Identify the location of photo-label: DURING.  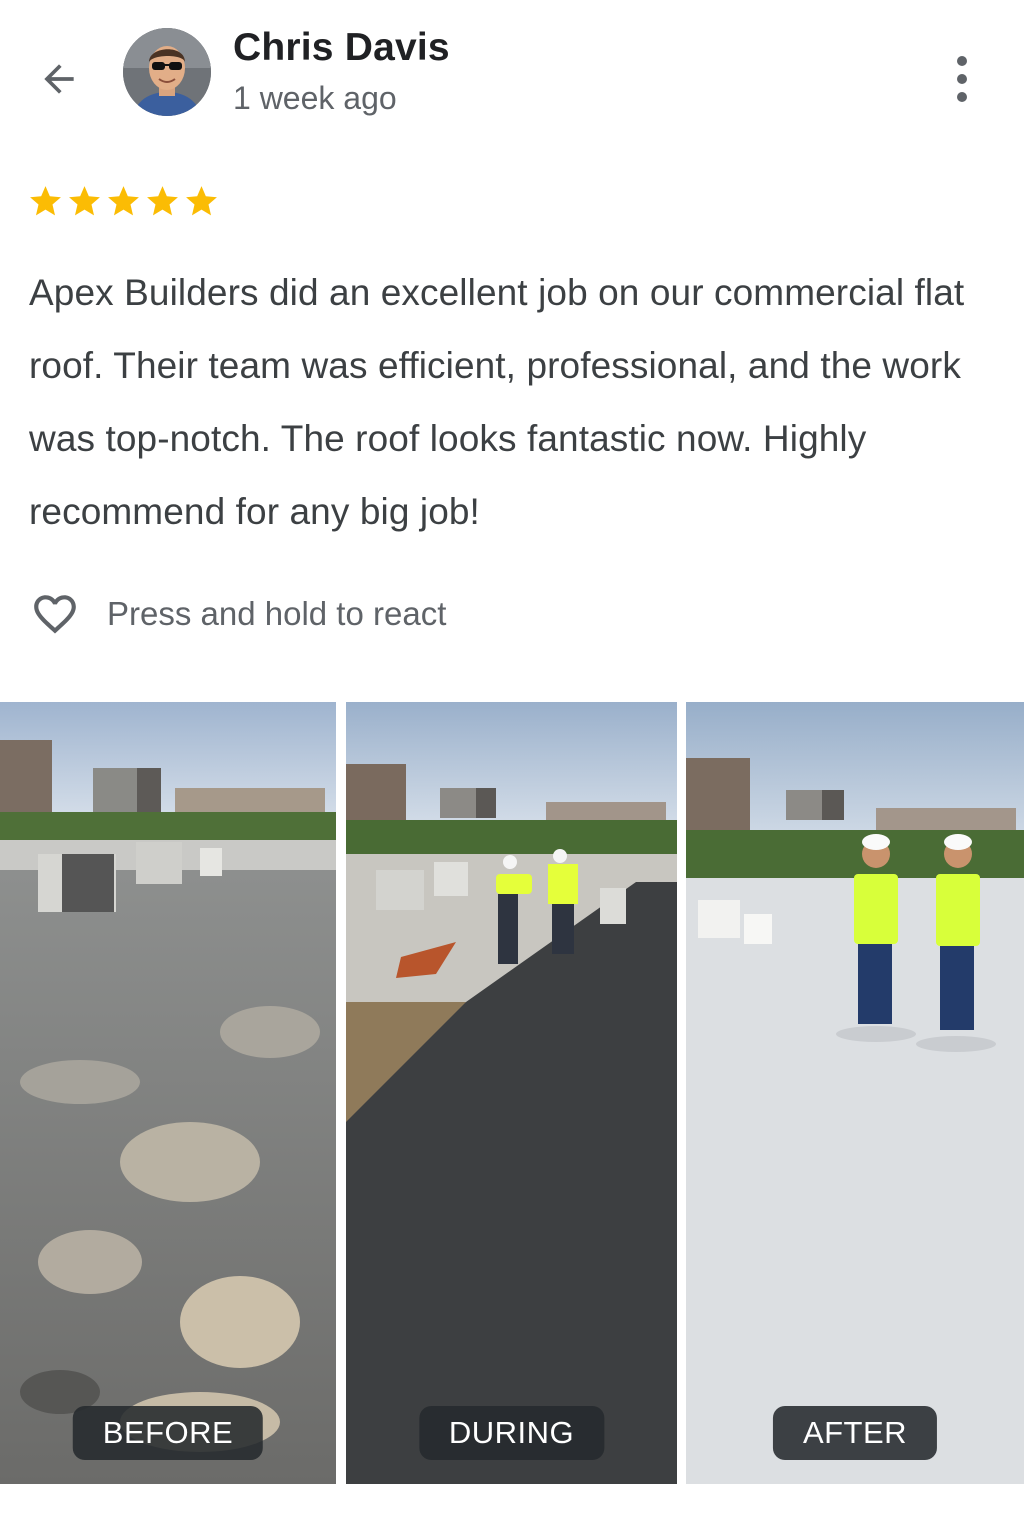
(511, 1433).